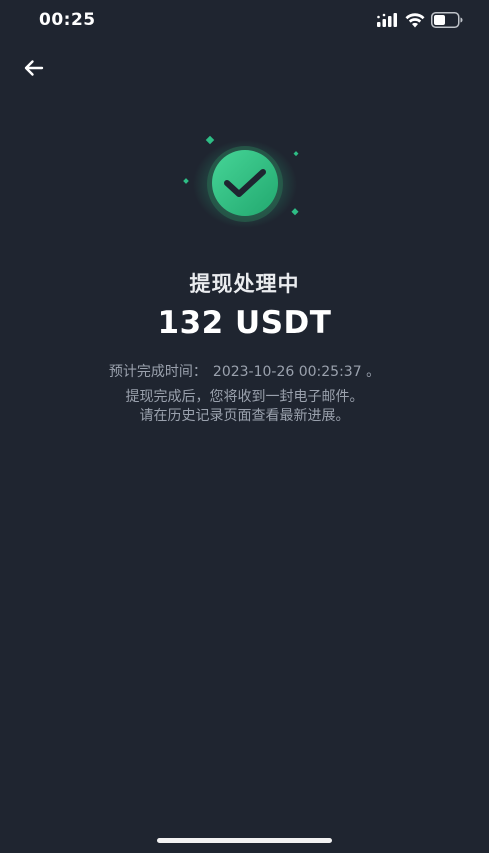  What do you see at coordinates (244, 840) in the screenshot?
I see `home-indicator` at bounding box center [244, 840].